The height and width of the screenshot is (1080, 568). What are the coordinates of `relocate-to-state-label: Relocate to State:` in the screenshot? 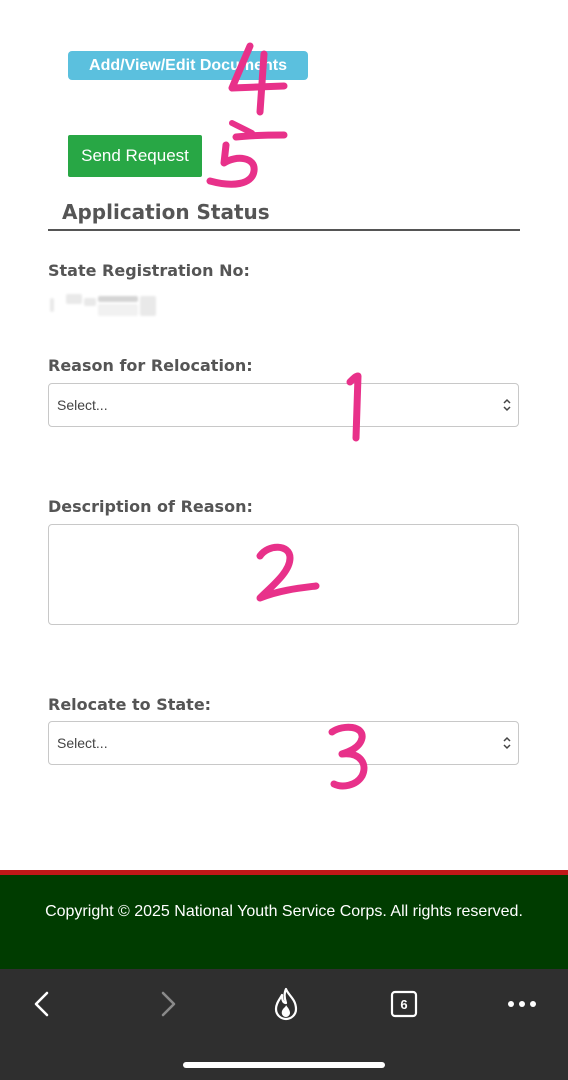 It's located at (130, 704).